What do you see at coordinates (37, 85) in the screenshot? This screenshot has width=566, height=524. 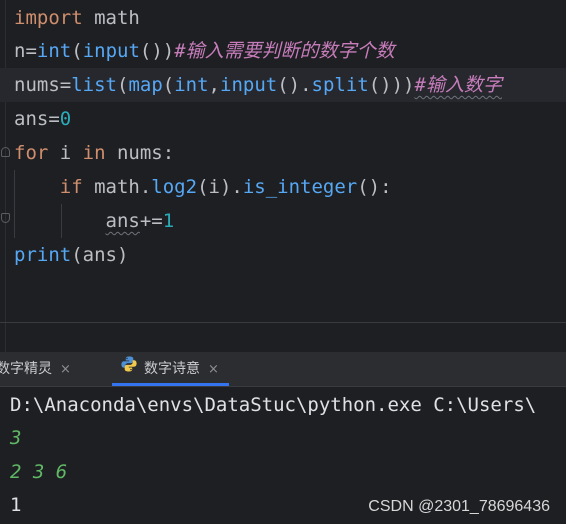 I see `code-token: nums` at bounding box center [37, 85].